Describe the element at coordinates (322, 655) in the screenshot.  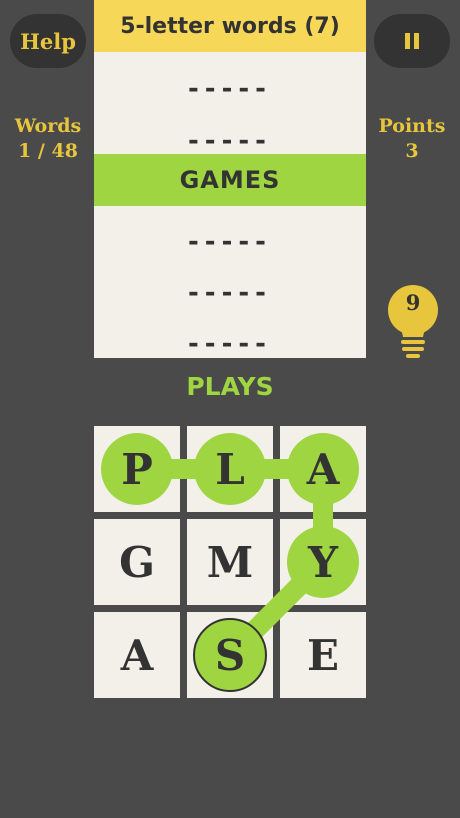
I see `grid-letter: E` at that location.